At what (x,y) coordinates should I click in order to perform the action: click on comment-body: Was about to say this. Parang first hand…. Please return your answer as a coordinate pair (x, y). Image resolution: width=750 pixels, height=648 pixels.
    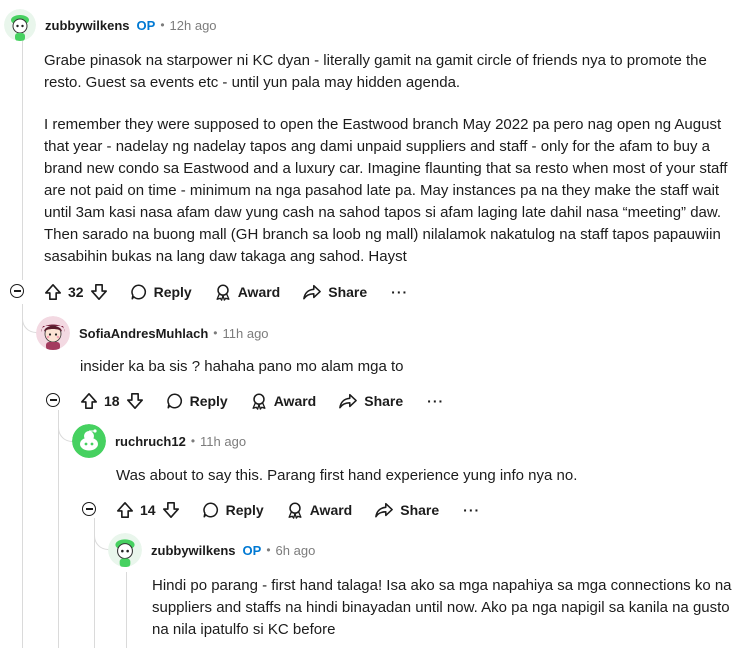
    Looking at the image, I should click on (428, 476).